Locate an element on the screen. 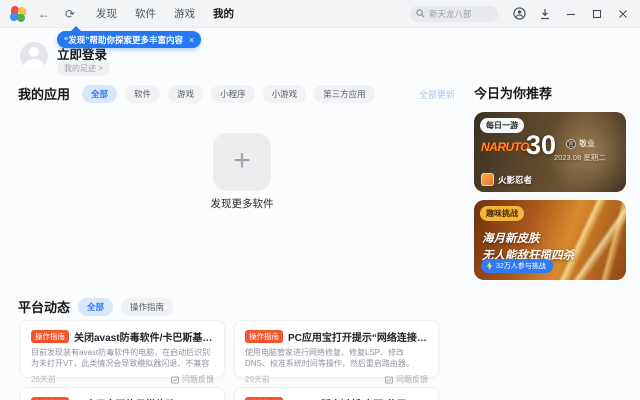 The image size is (640, 400). my-apps-tab-games: 游戏 is located at coordinates (186, 93).